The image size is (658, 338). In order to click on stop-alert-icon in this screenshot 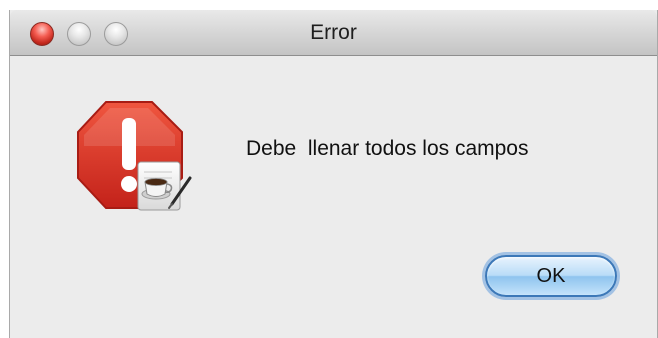, I will do `click(134, 156)`.